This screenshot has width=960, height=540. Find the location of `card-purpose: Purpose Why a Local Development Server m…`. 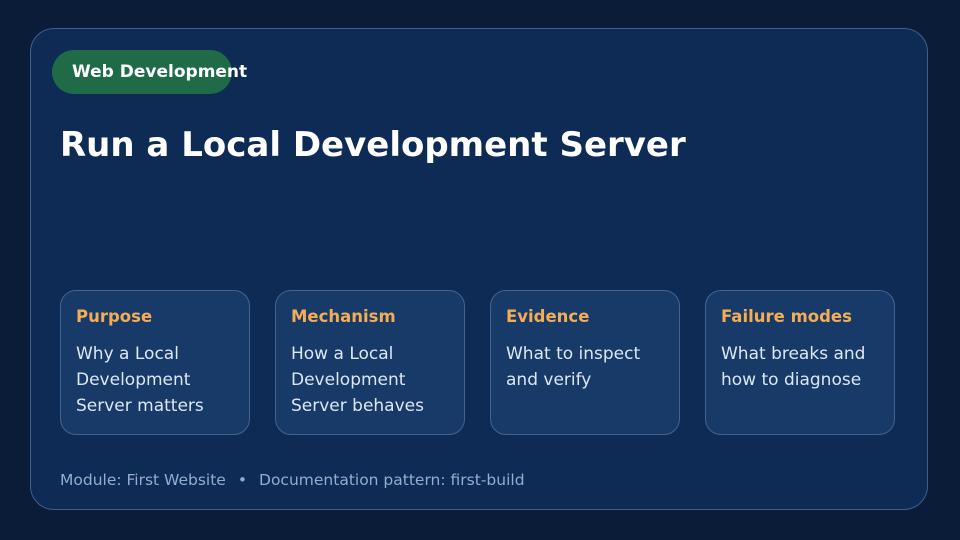

card-purpose: Purpose Why a Local Development Server m… is located at coordinates (155, 362).